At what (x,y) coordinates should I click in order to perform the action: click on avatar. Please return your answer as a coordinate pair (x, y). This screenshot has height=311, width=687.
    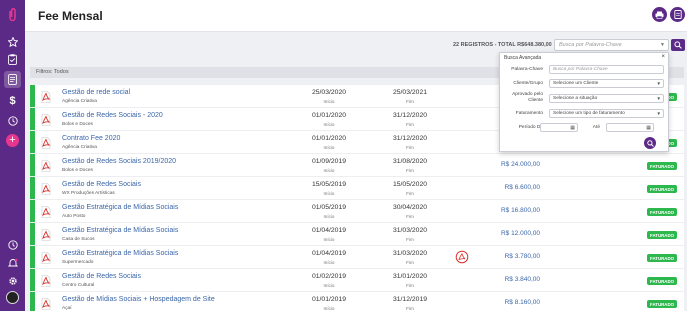
    Looking at the image, I should click on (12, 297).